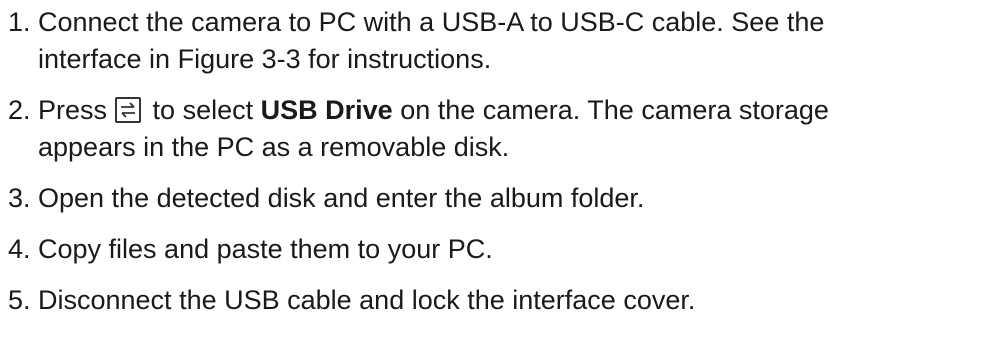 This screenshot has height=338, width=992. What do you see at coordinates (203, 110) in the screenshot?
I see `step-text: to select` at bounding box center [203, 110].